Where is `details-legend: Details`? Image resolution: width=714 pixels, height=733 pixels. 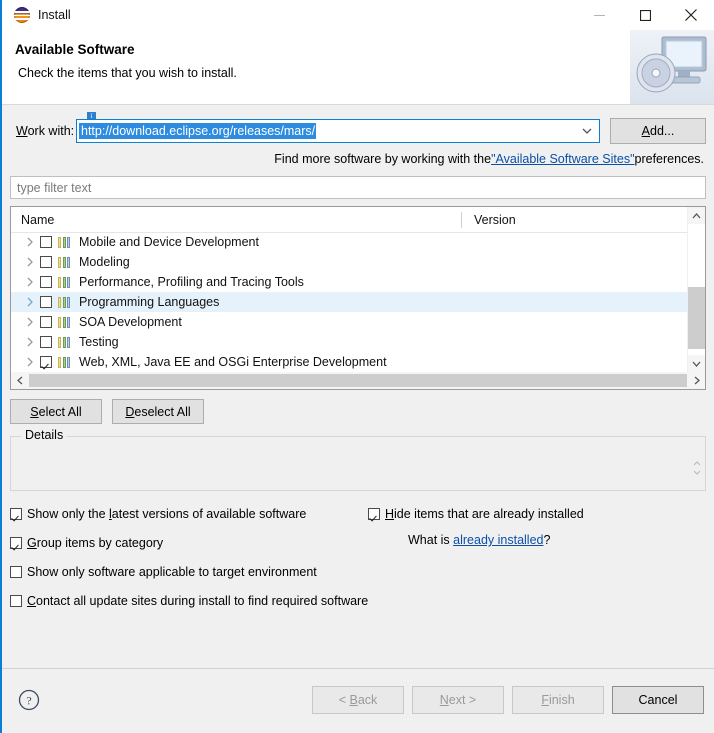
details-legend: Details is located at coordinates (44, 435).